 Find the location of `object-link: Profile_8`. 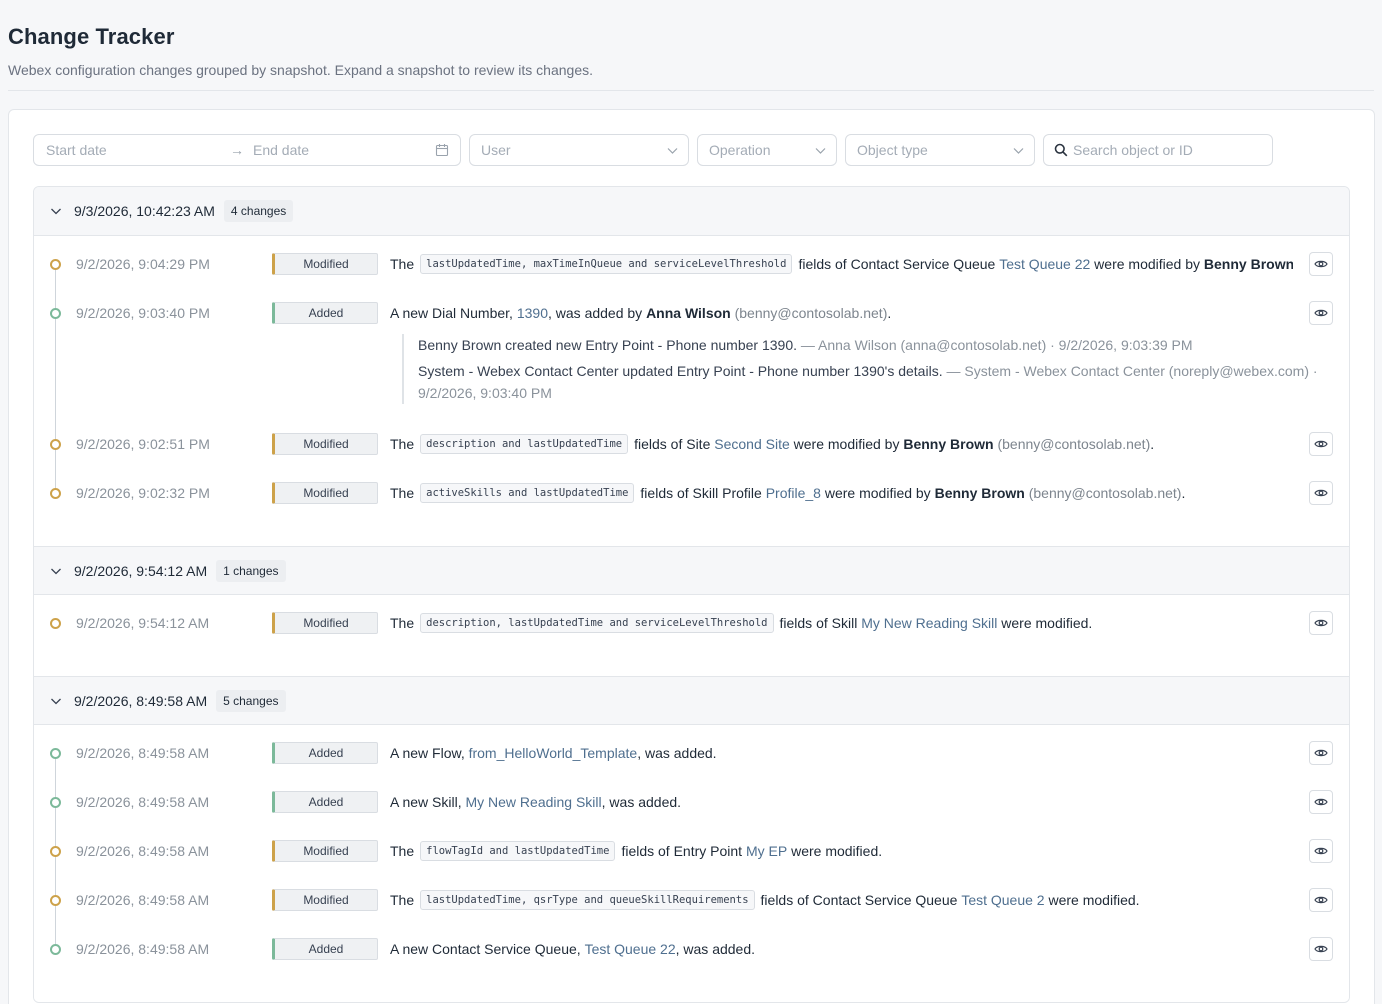

object-link: Profile_8 is located at coordinates (793, 493).